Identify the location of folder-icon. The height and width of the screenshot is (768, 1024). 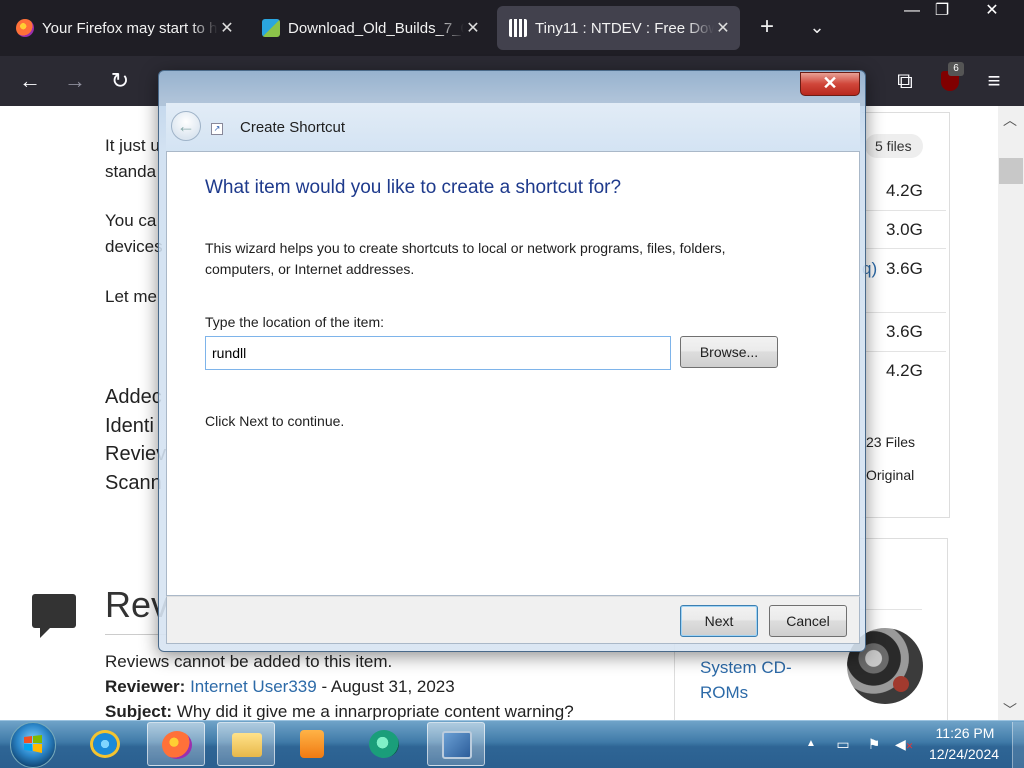
(247, 745).